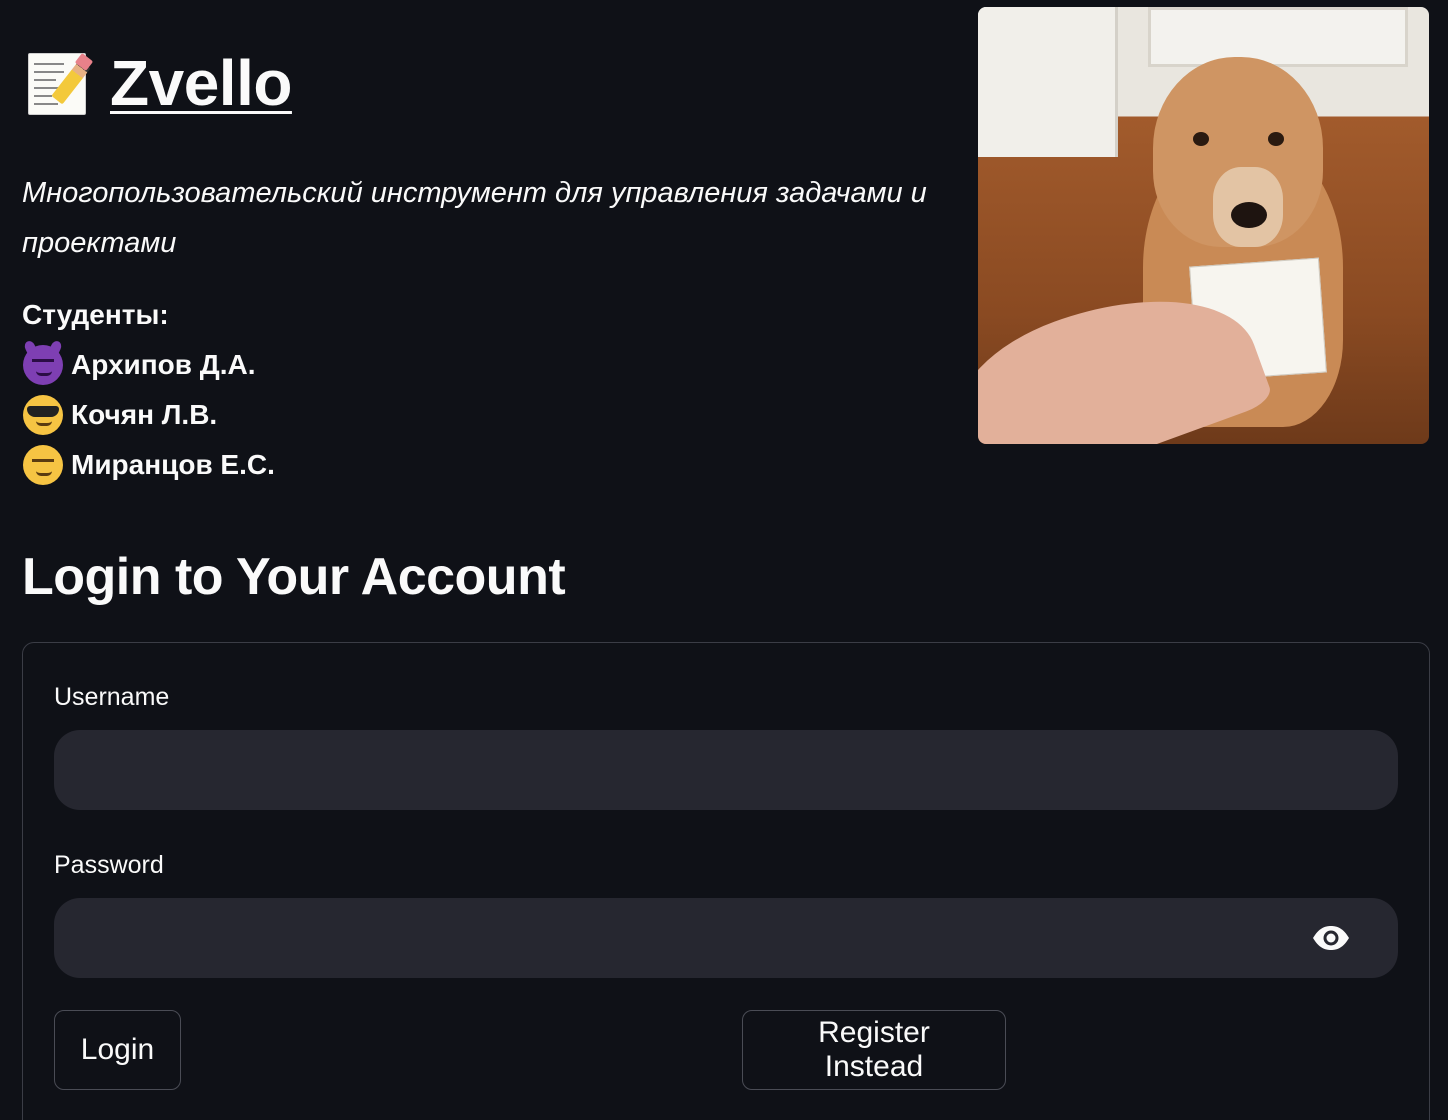  Describe the element at coordinates (117, 1050) in the screenshot. I see `login-button: Login` at that location.